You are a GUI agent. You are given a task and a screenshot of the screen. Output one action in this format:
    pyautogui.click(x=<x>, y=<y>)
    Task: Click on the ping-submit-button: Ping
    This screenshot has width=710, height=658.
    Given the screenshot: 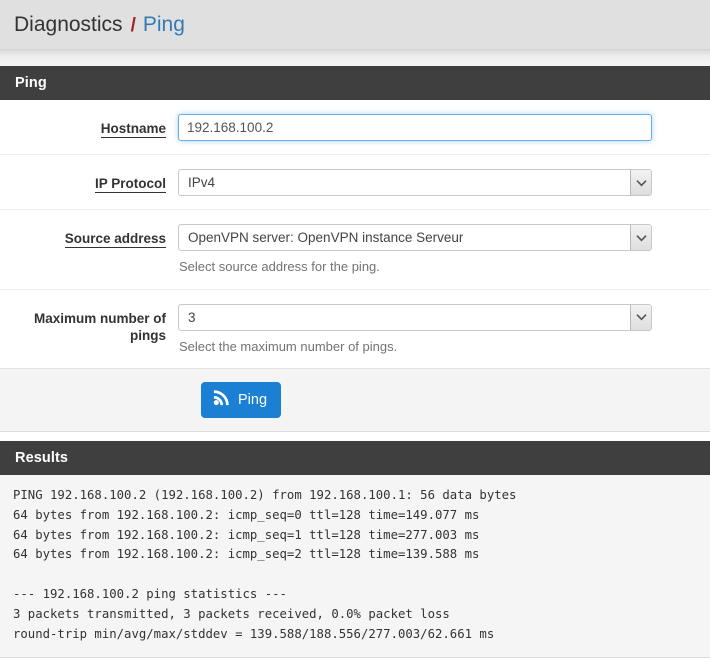 What is the action you would take?
    pyautogui.click(x=241, y=400)
    